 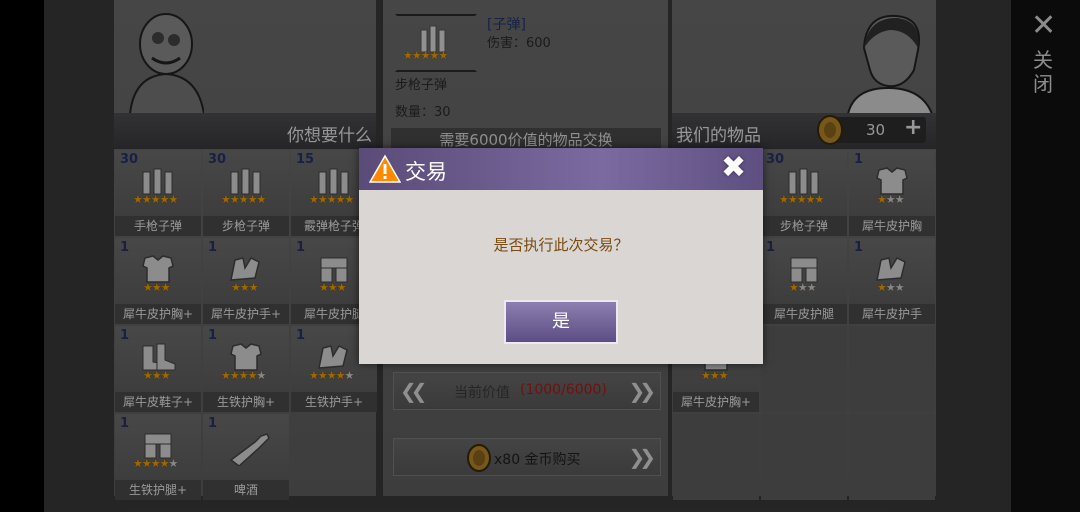 What do you see at coordinates (426, 172) in the screenshot?
I see `dialog-title: 交易` at bounding box center [426, 172].